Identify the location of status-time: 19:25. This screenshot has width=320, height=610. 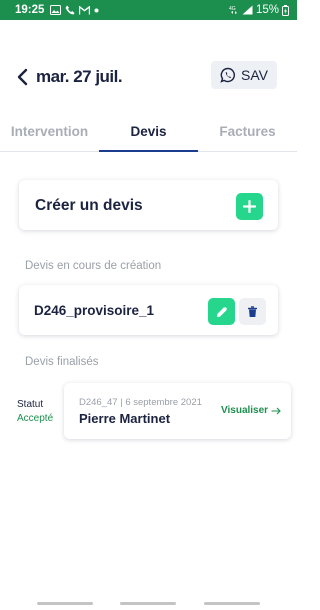
(30, 10).